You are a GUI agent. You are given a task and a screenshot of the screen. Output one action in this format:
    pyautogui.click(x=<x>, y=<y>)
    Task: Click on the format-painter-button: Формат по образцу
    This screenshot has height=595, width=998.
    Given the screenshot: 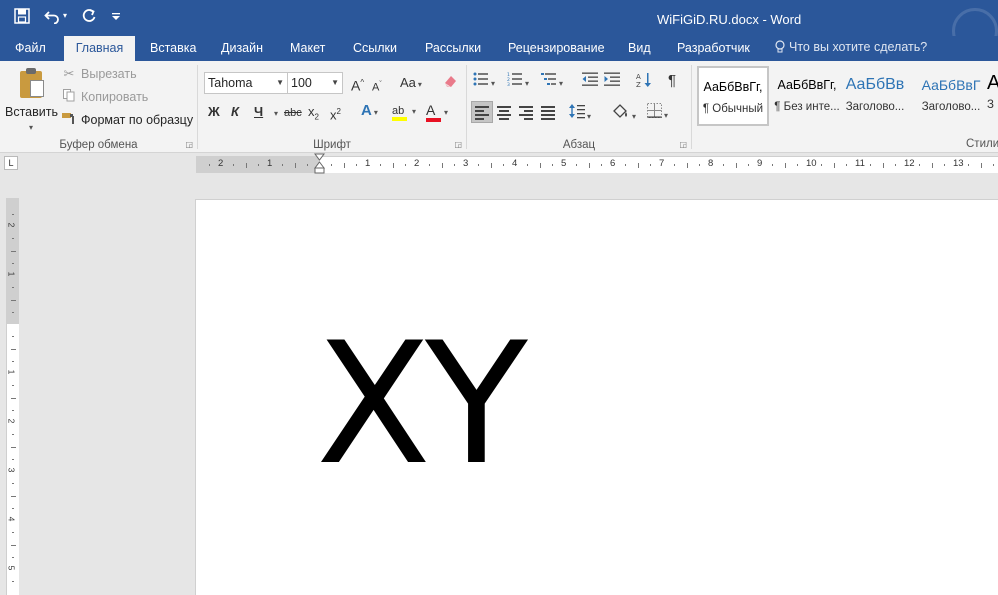 What is the action you would take?
    pyautogui.click(x=127, y=120)
    